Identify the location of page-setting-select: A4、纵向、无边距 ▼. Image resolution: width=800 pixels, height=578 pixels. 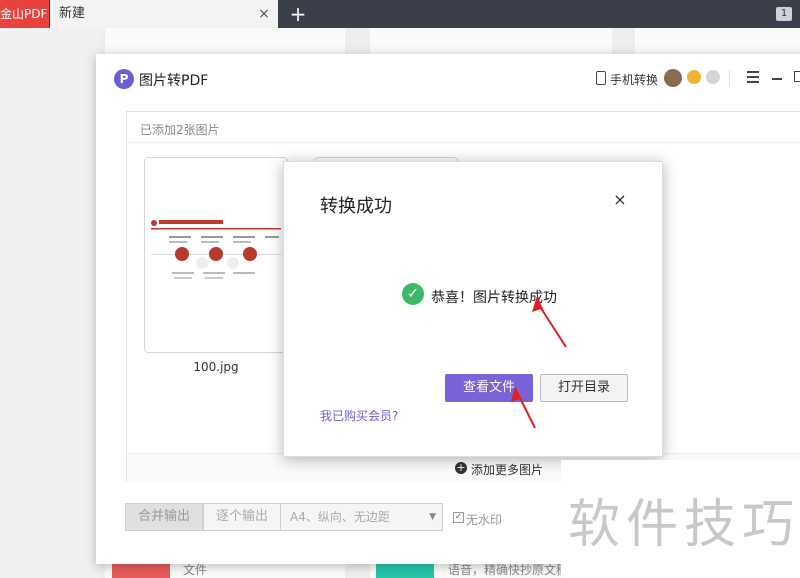
(361, 517).